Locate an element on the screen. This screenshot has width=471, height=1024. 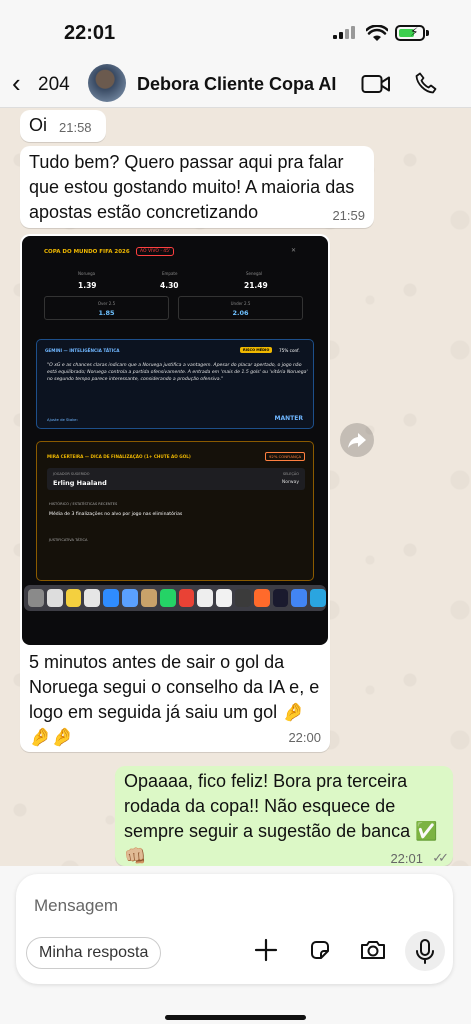
status-bar: 22:01 ⚡ is located at coordinates (235, 31).